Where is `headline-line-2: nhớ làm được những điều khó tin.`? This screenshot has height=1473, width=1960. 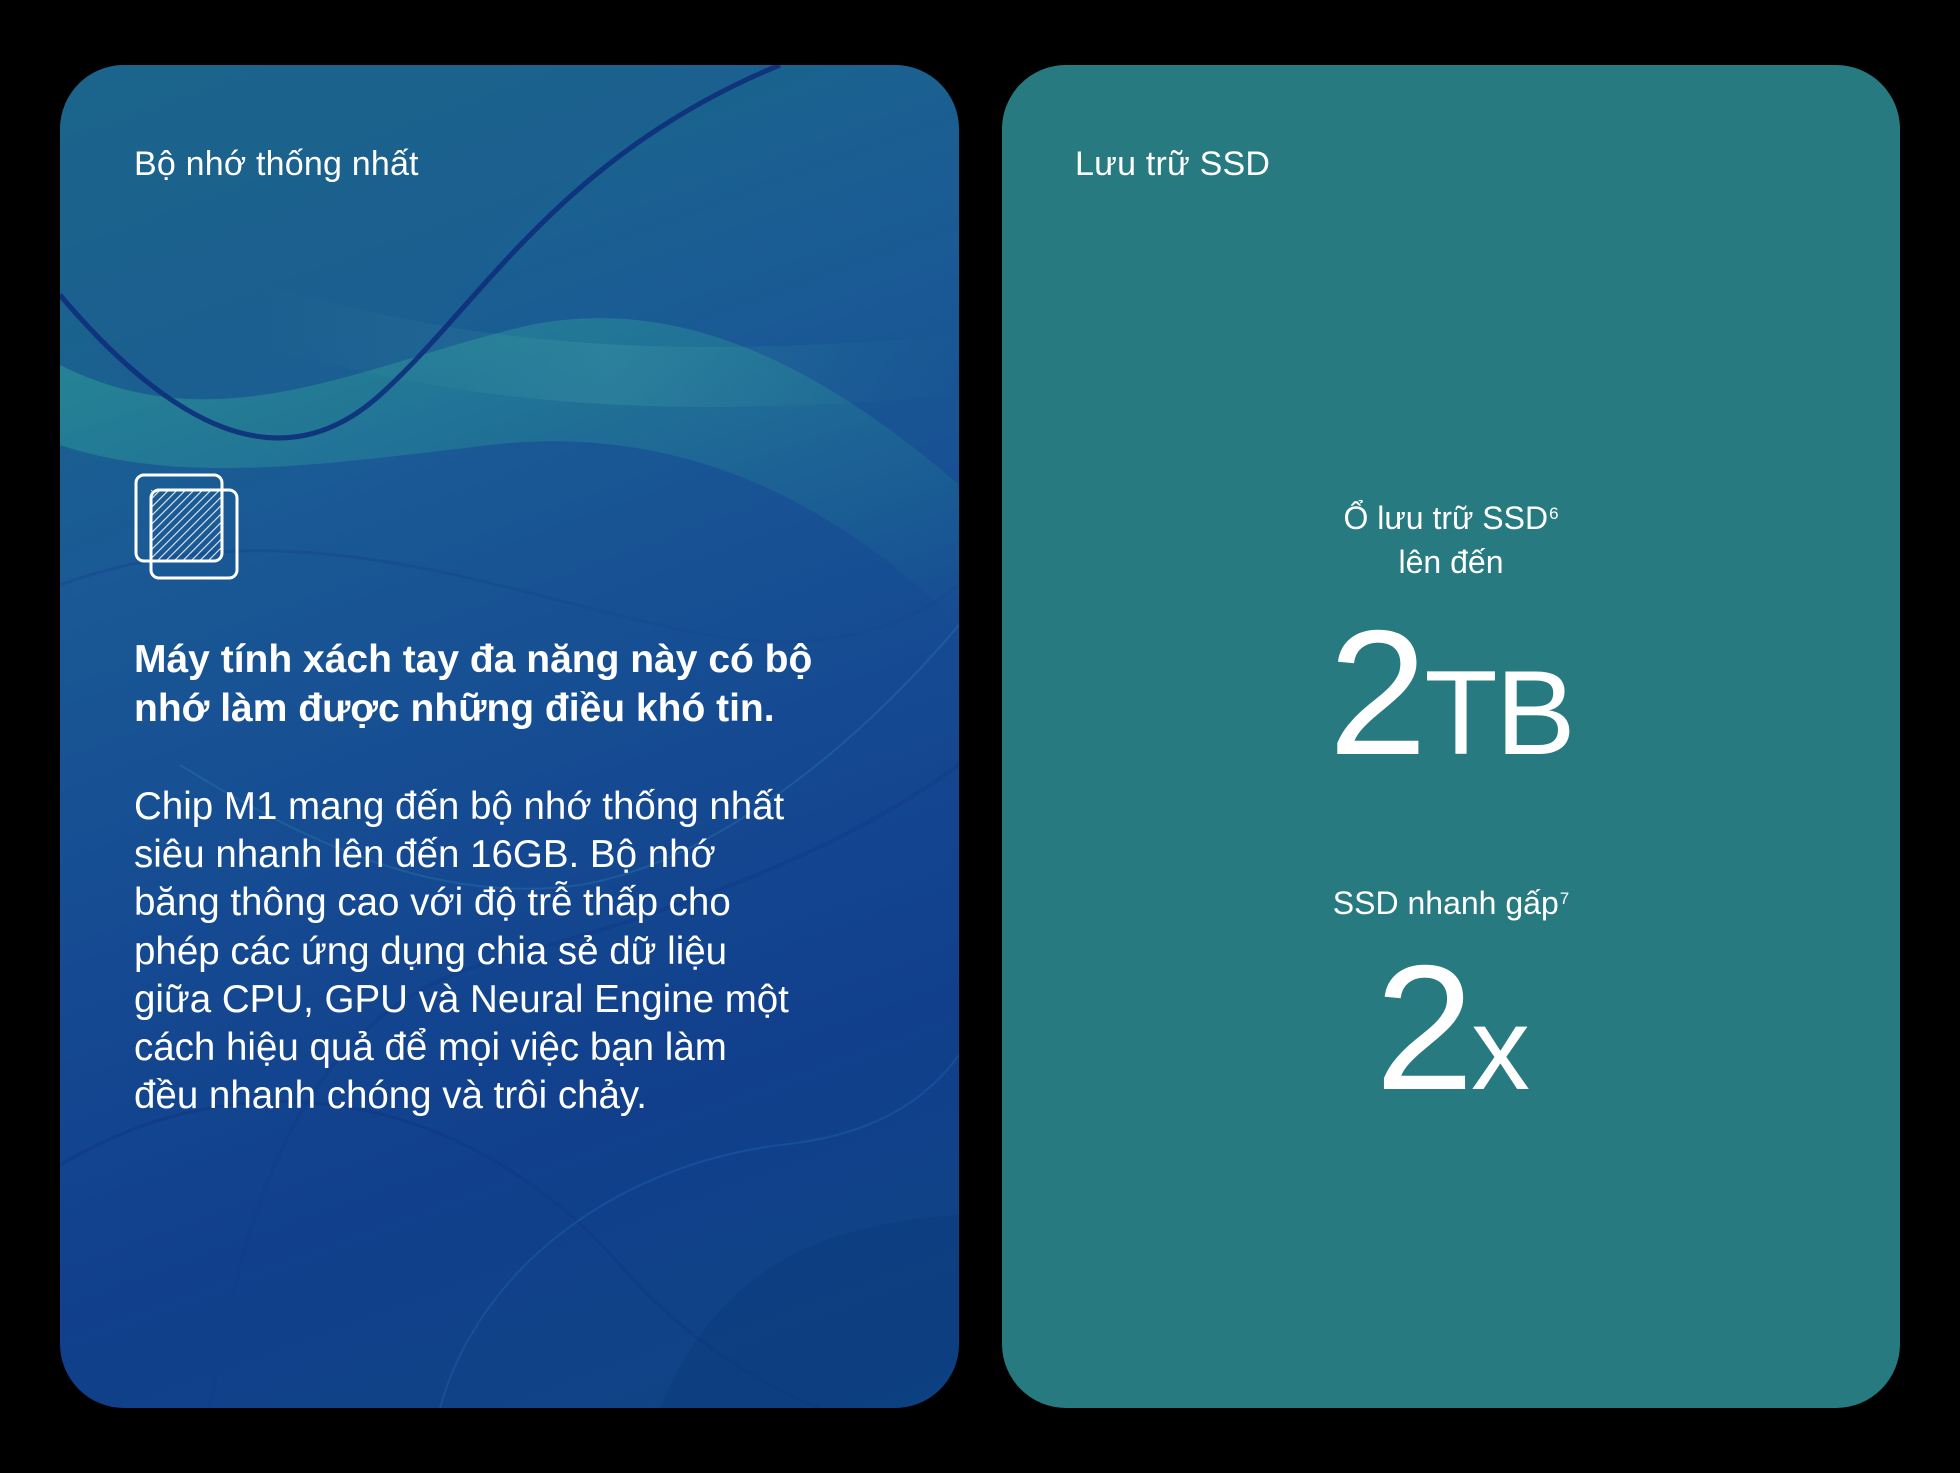 headline-line-2: nhớ làm được những điều khó tin. is located at coordinates (454, 708).